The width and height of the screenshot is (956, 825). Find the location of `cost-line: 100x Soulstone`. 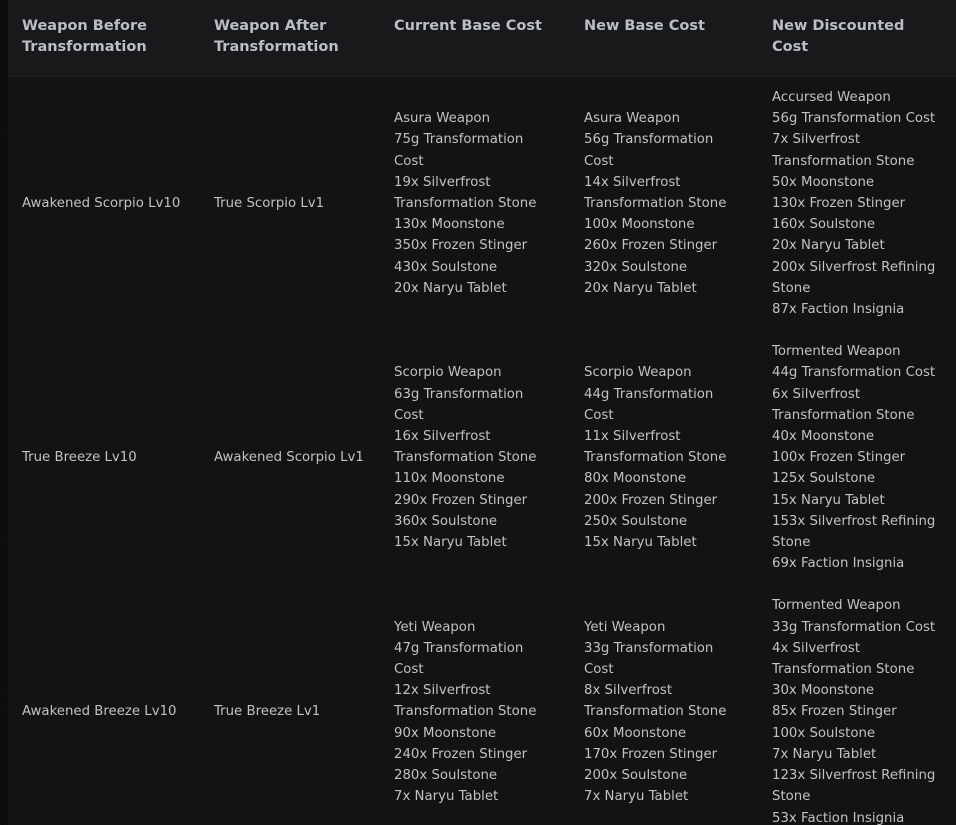

cost-line: 100x Soulstone is located at coordinates (824, 733).